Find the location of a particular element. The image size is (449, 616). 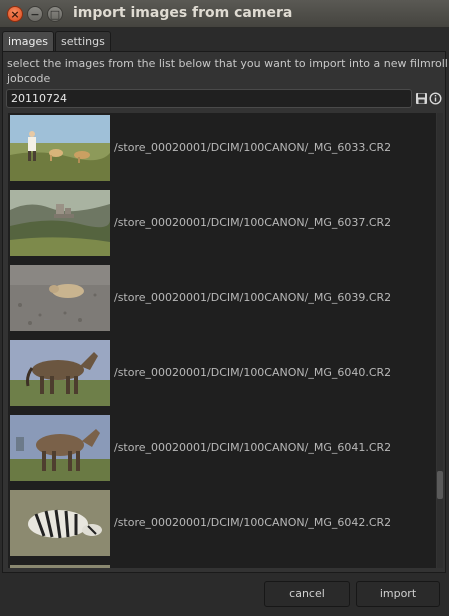

window-title: import images from camera is located at coordinates (183, 13).